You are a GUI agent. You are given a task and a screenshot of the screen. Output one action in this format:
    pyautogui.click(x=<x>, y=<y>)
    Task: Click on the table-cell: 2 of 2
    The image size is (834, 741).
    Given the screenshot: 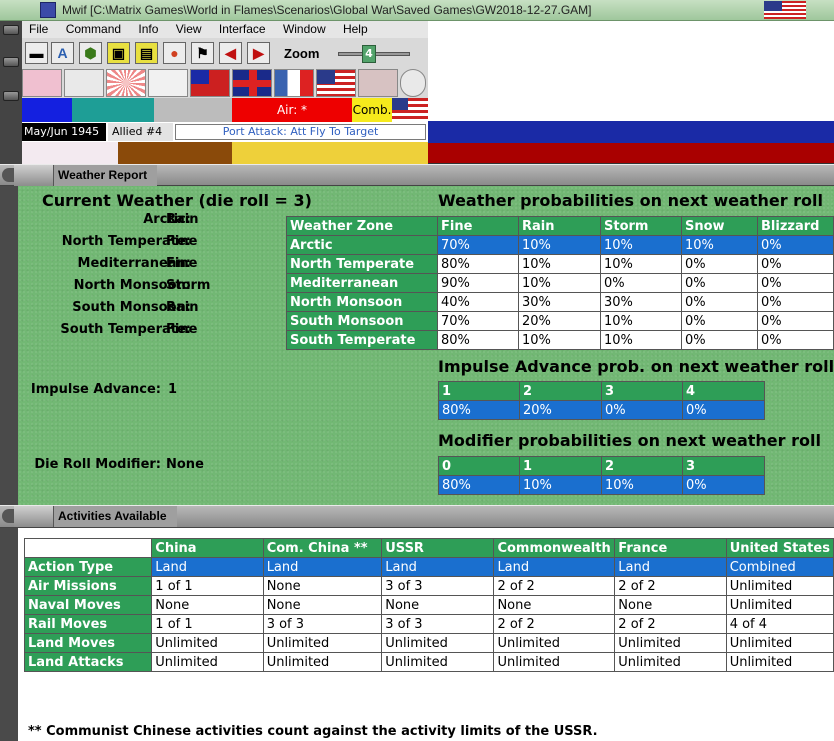 What is the action you would take?
    pyautogui.click(x=670, y=586)
    